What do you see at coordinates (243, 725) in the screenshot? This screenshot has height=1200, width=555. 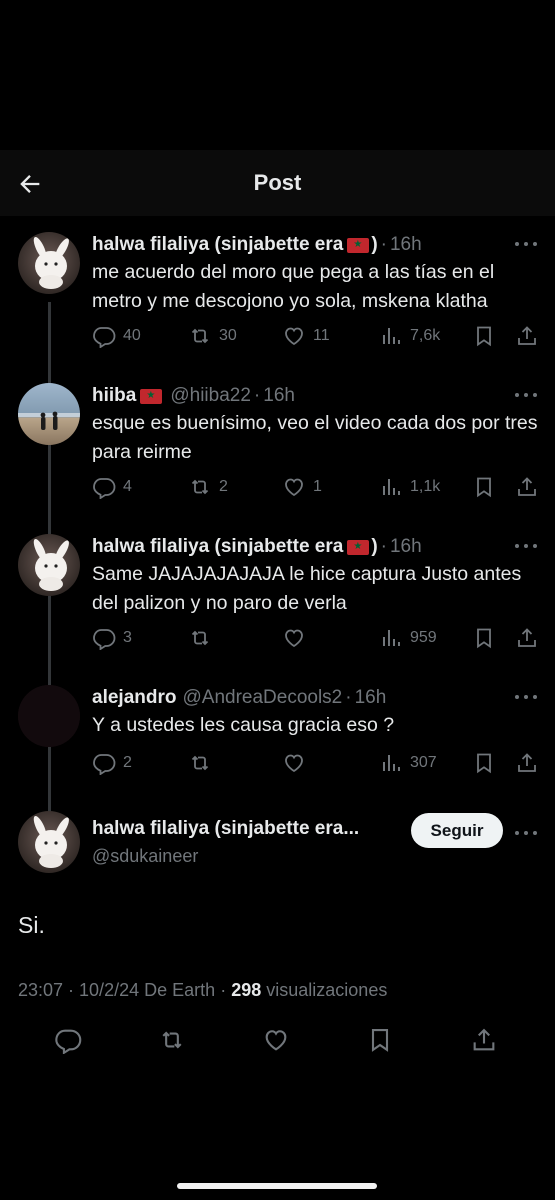 I see `tweet-text: Y a ustedes les causa gracia eso ?` at bounding box center [243, 725].